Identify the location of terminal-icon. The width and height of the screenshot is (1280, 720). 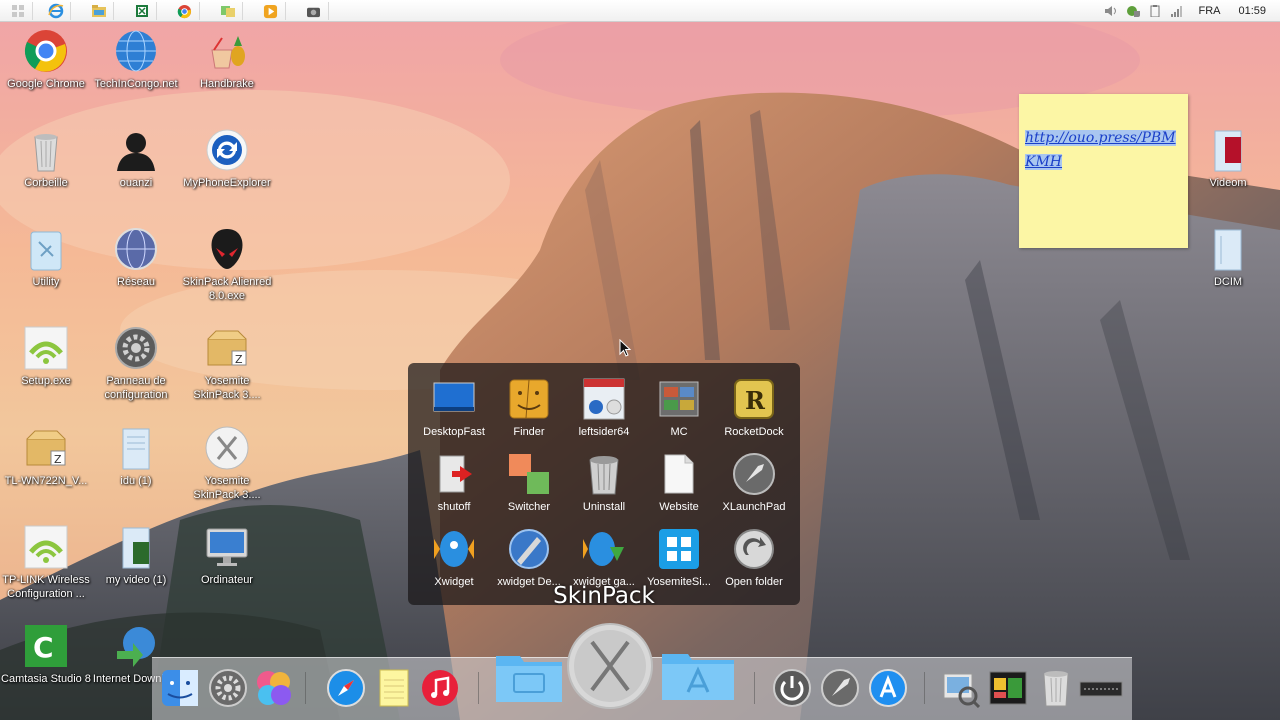
(1101, 688).